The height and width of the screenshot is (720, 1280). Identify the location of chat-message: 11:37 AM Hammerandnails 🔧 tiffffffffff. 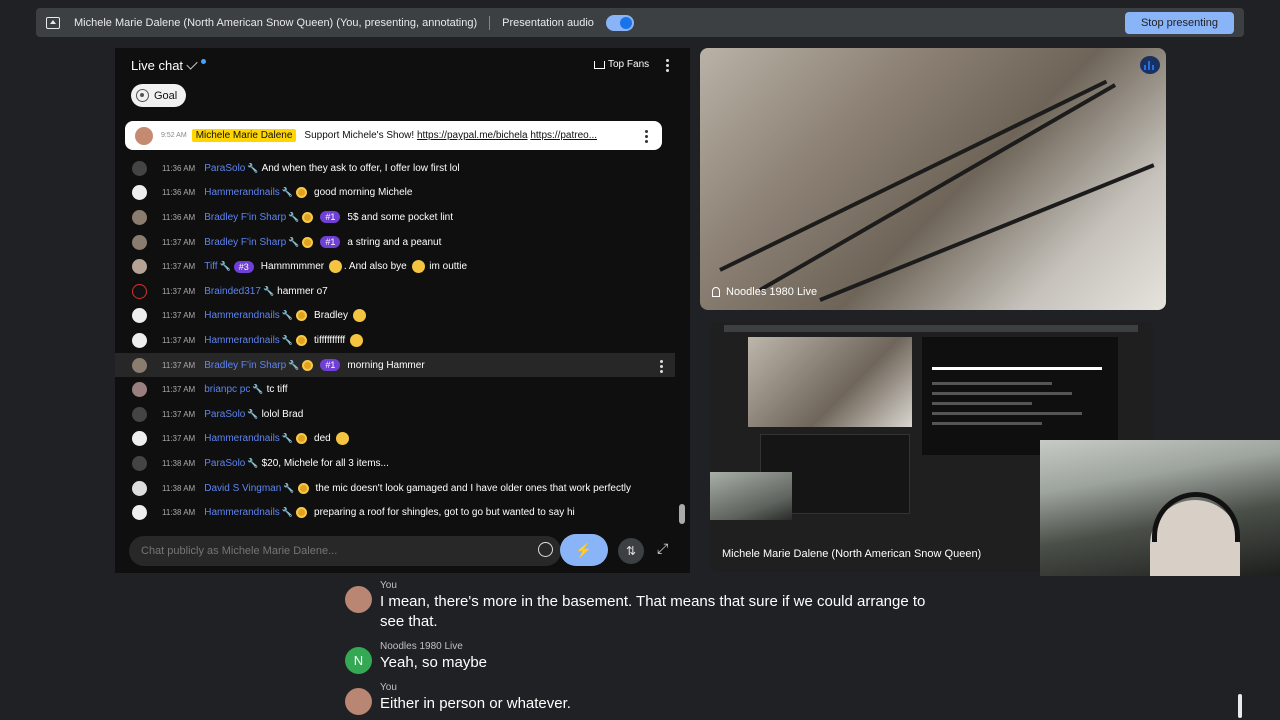
(395, 340).